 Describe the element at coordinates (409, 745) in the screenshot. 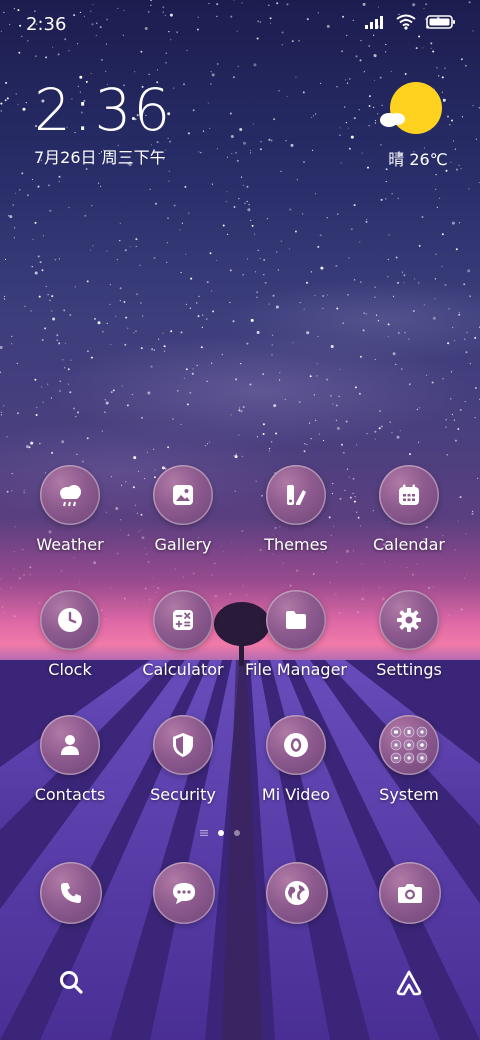

I see `folder-grid-icon` at that location.